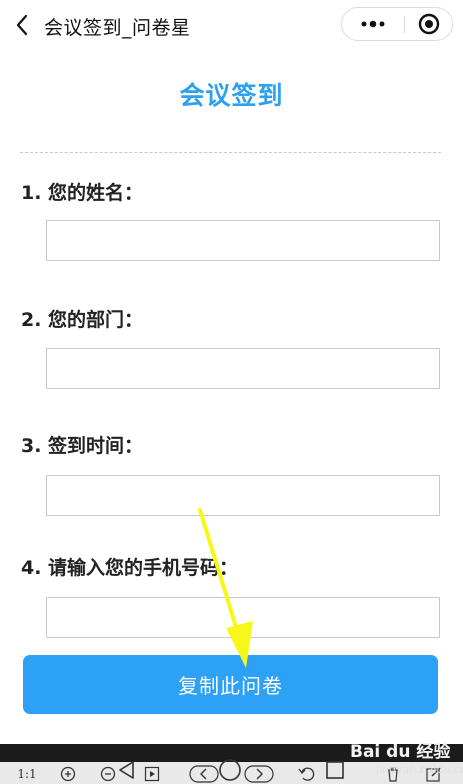  I want to click on page-title: 会议签到_问卷星, so click(117, 28).